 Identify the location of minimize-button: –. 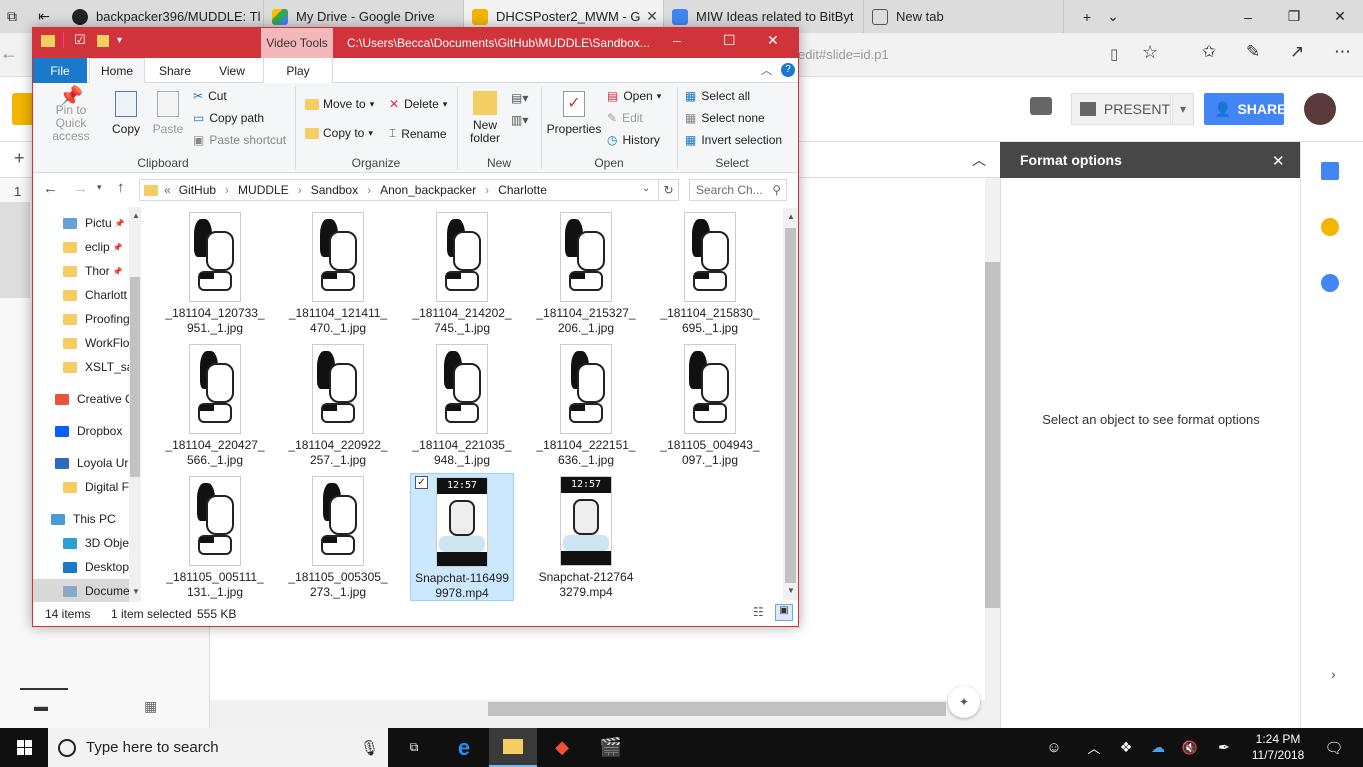
(677, 40).